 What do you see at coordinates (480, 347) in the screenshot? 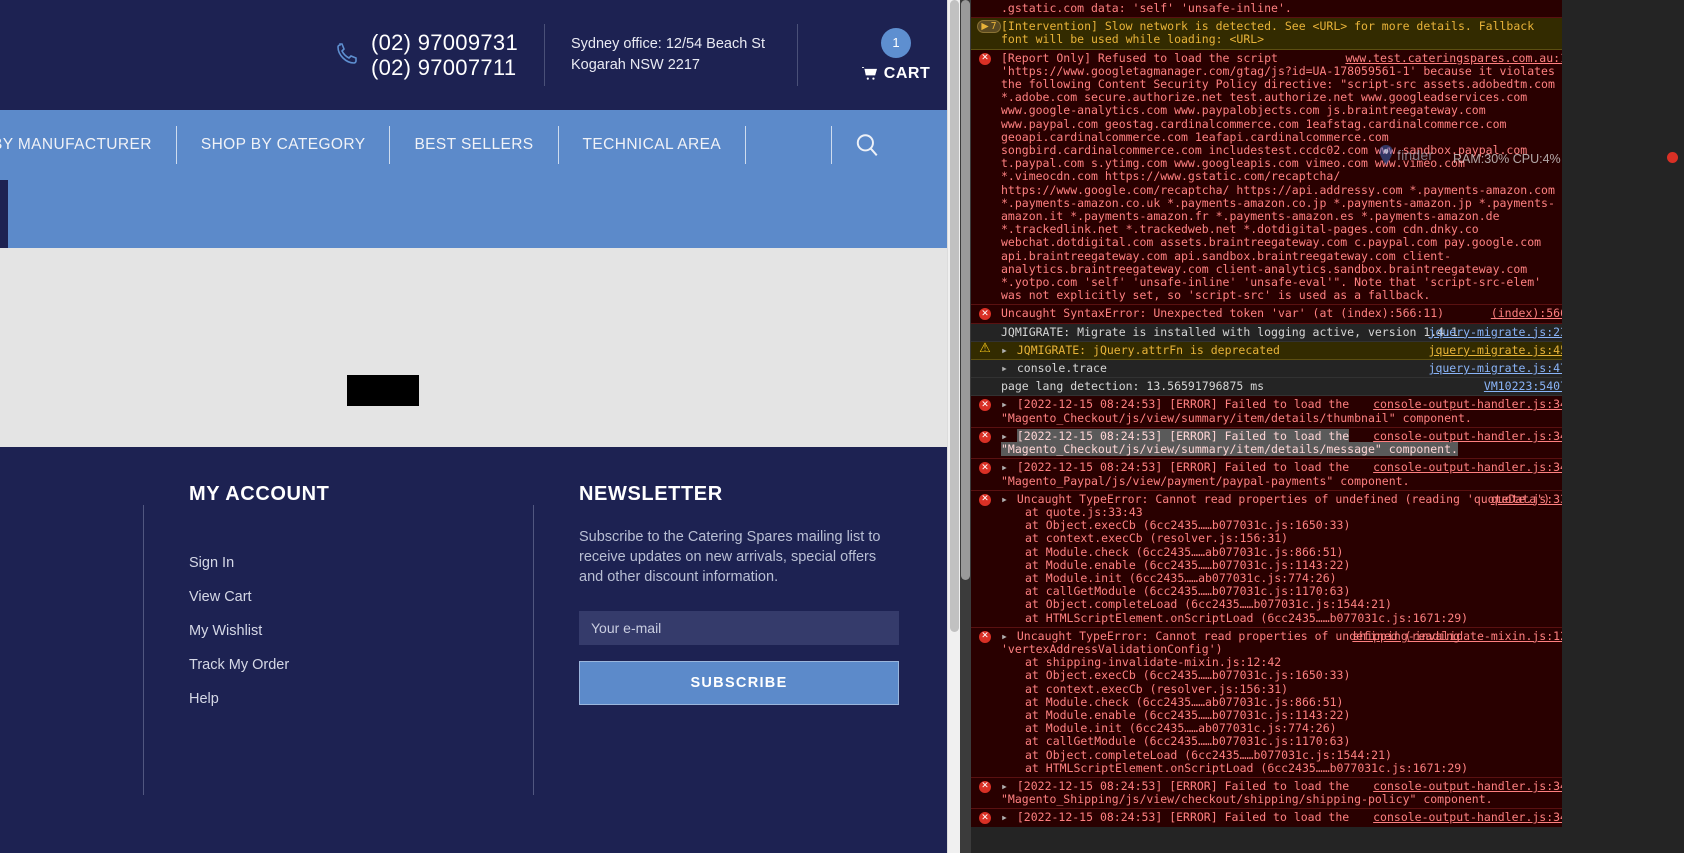
I see `page-content-area` at bounding box center [480, 347].